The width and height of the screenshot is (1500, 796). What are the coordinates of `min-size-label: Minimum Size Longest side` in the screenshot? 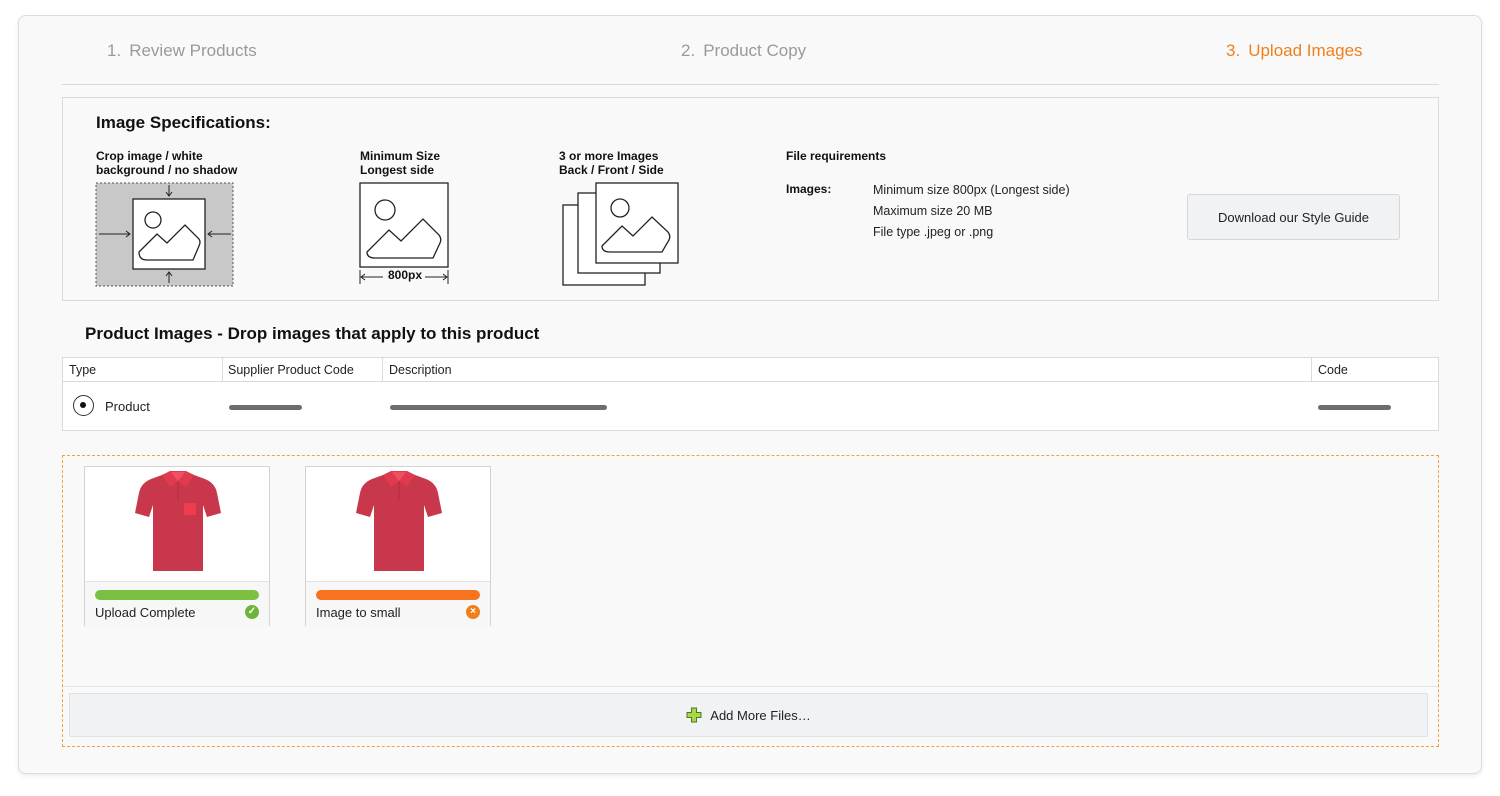 It's located at (400, 163).